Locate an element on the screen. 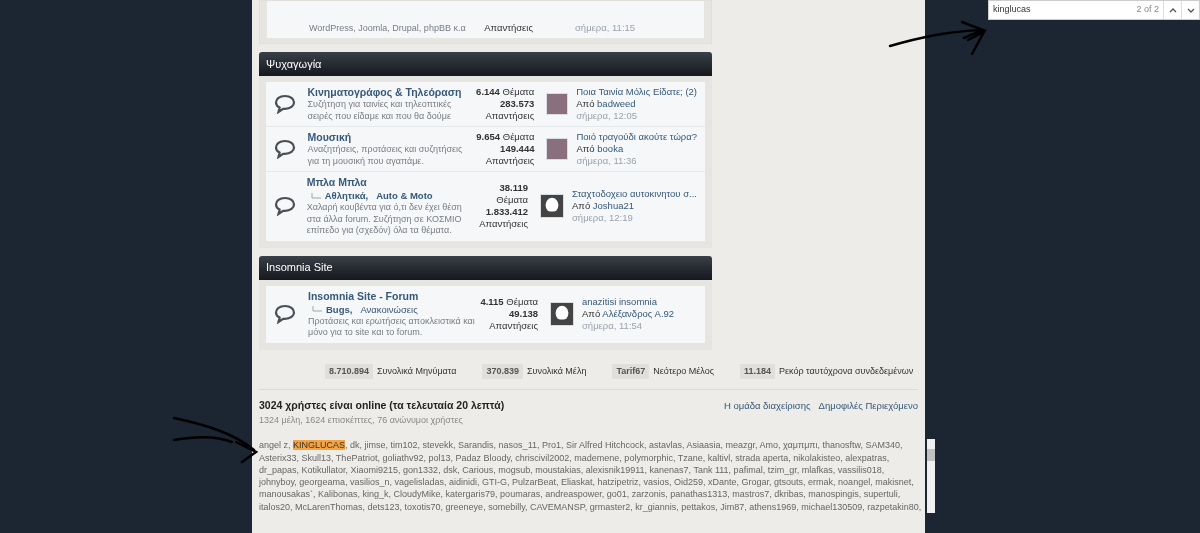  last-post-link: Ποιό τραγούδι ακούτε τώρα? is located at coordinates (636, 137).